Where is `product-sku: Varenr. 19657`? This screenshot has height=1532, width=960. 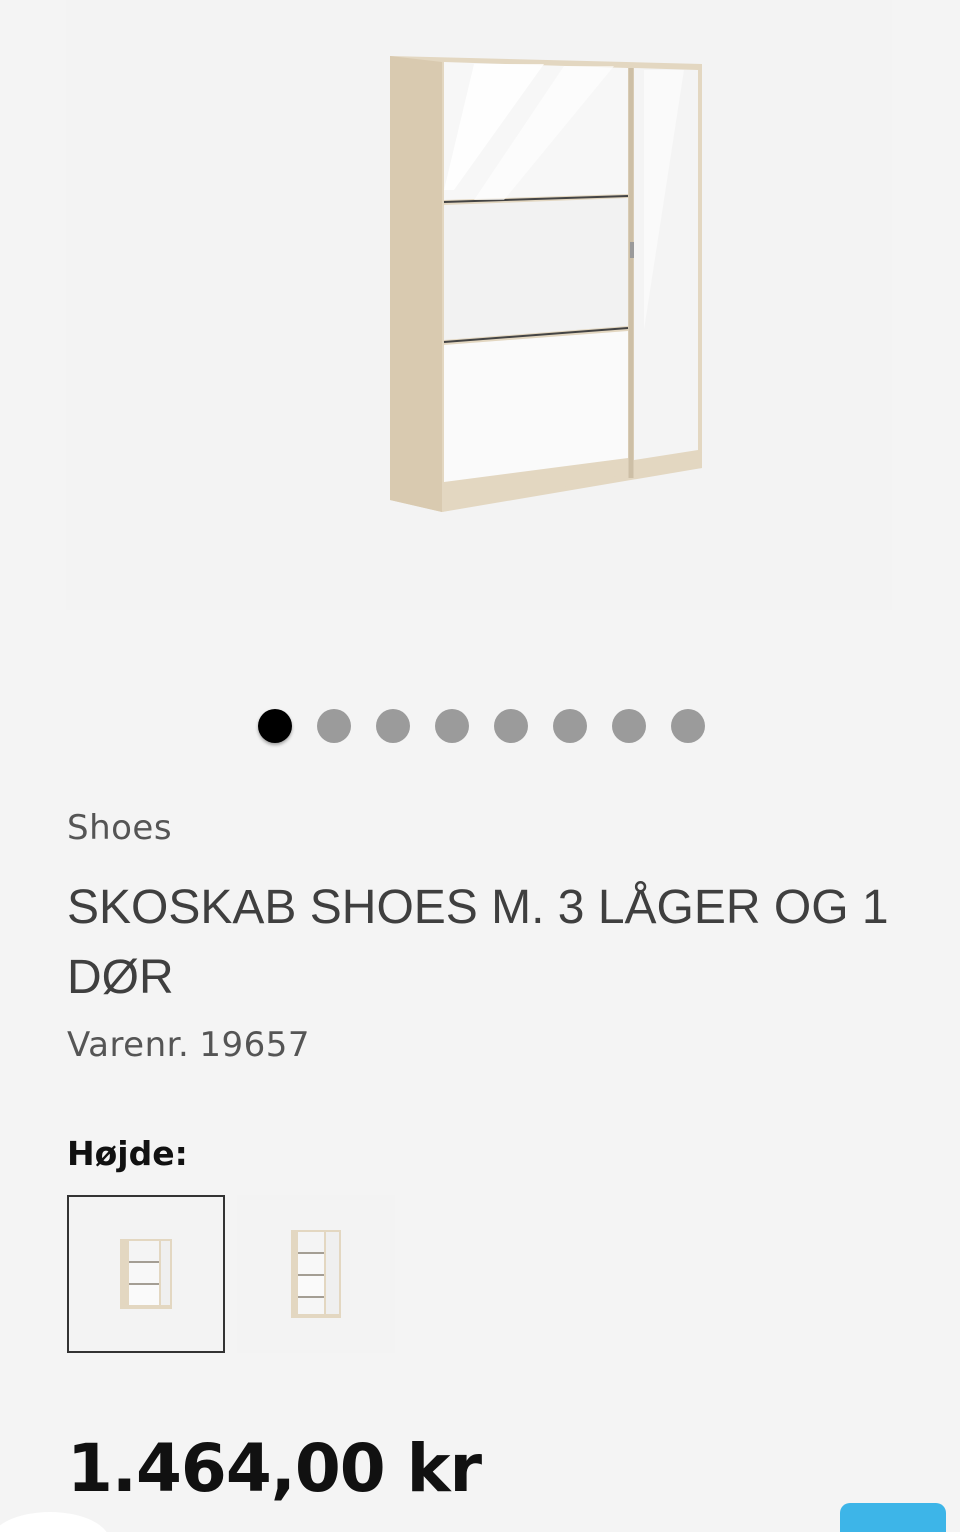
product-sku: Varenr. 19657 is located at coordinates (188, 1045).